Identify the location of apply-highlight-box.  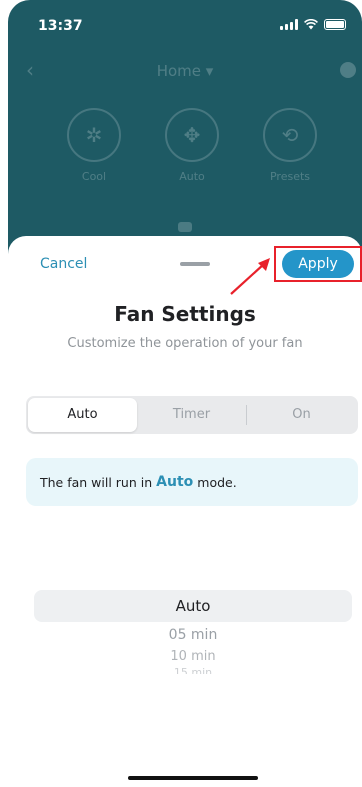
(318, 264).